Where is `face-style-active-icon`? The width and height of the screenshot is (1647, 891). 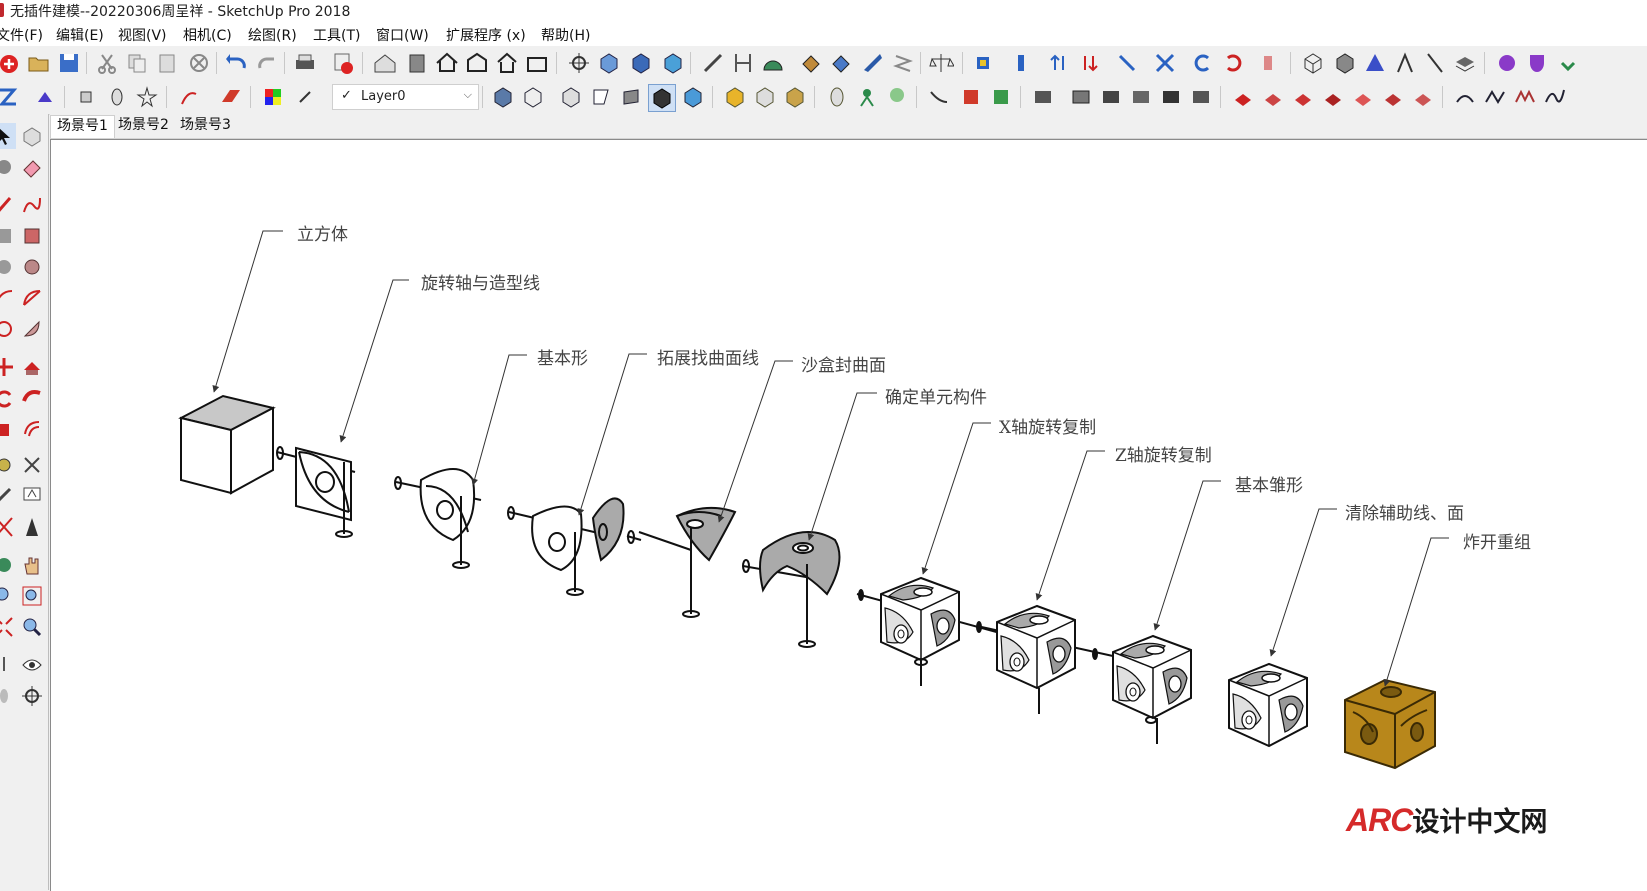 face-style-active-icon is located at coordinates (662, 98).